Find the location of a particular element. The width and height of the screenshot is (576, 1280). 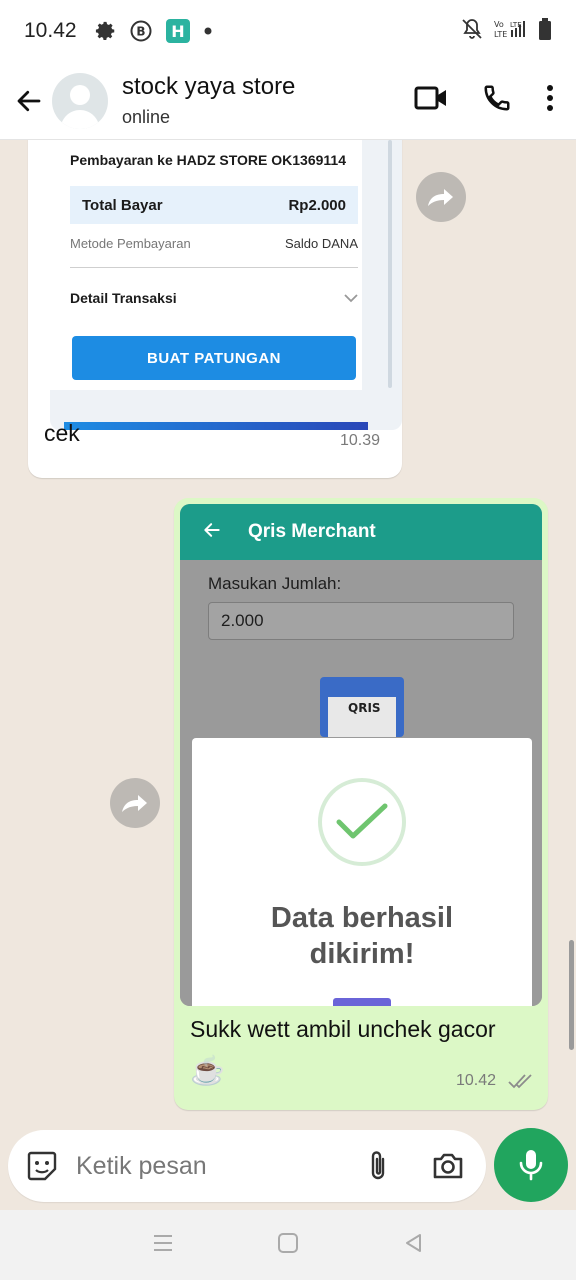

success-title: Data berhasil dikirim! is located at coordinates (362, 936).